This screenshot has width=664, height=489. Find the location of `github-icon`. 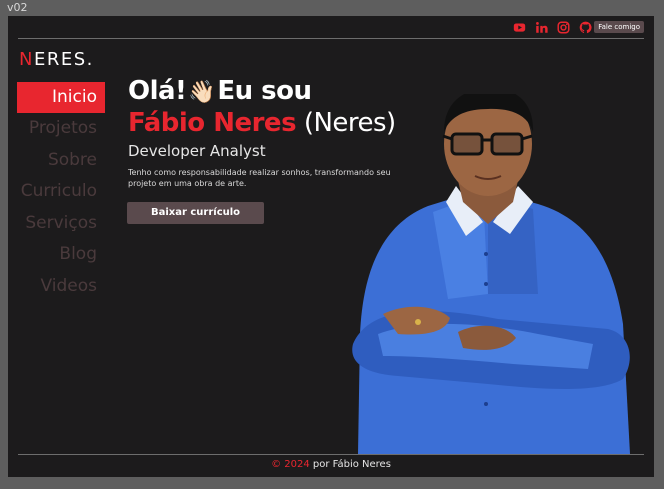

github-icon is located at coordinates (585, 27).